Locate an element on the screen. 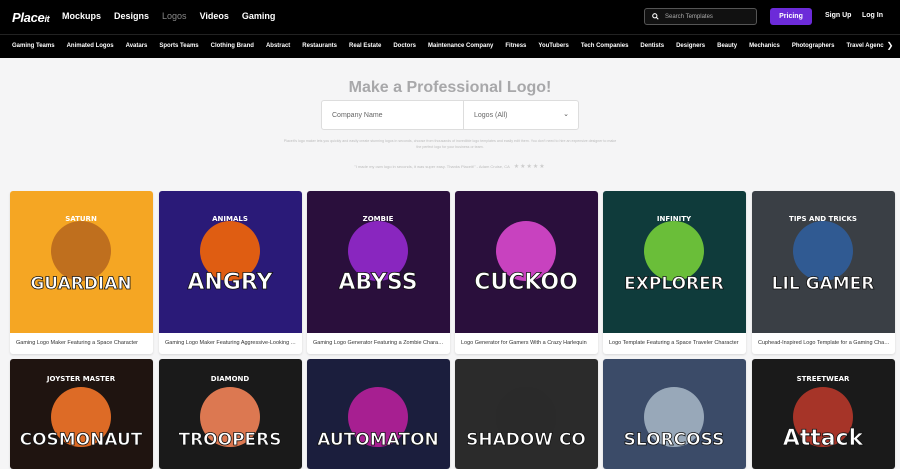 This screenshot has width=900, height=469. category-link: Avatars is located at coordinates (137, 46).